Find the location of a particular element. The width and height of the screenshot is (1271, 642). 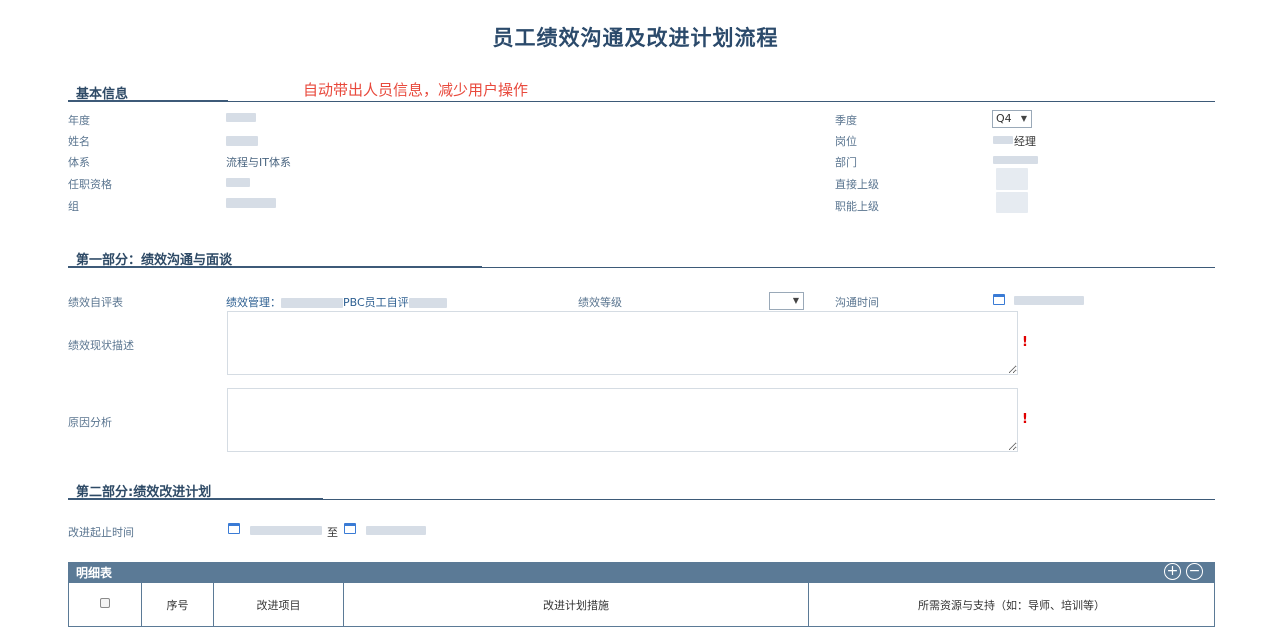

status-desc-textarea is located at coordinates (622, 343).